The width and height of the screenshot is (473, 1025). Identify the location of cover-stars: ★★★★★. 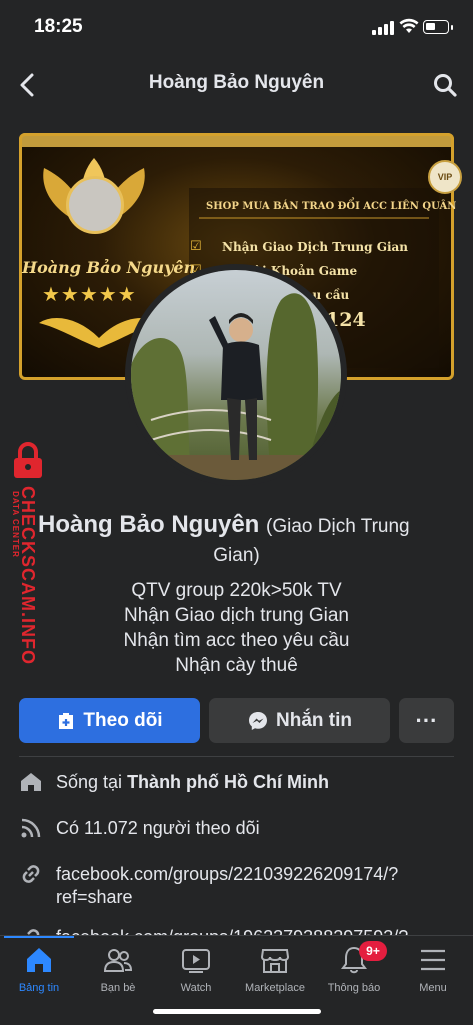
(89, 295).